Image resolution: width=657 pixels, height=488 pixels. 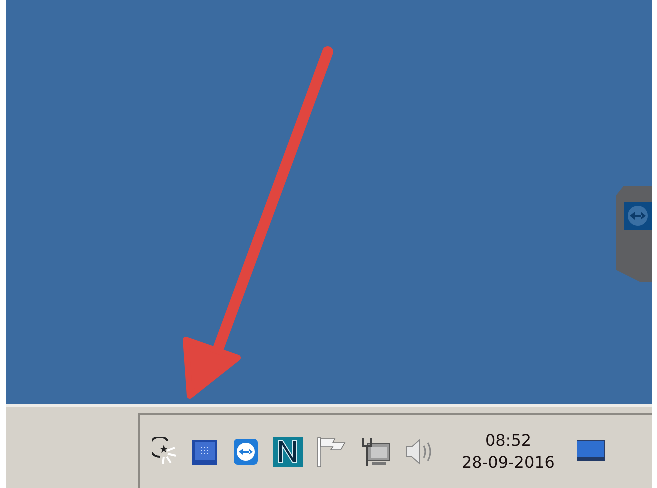 I want to click on clock-date: 28-09-2016, so click(x=508, y=462).